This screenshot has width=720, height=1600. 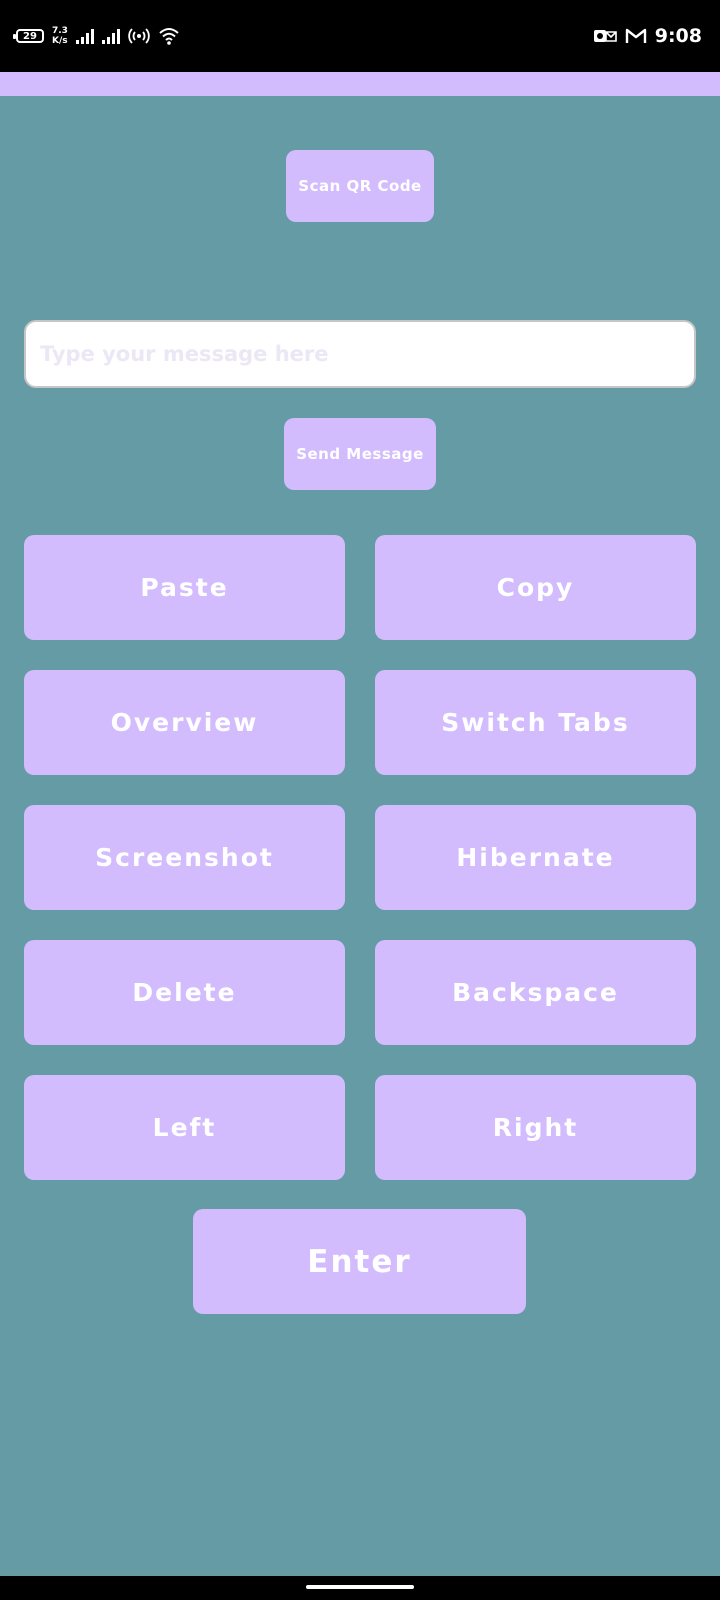 What do you see at coordinates (535, 857) in the screenshot?
I see `hibernate-button: Hibernate` at bounding box center [535, 857].